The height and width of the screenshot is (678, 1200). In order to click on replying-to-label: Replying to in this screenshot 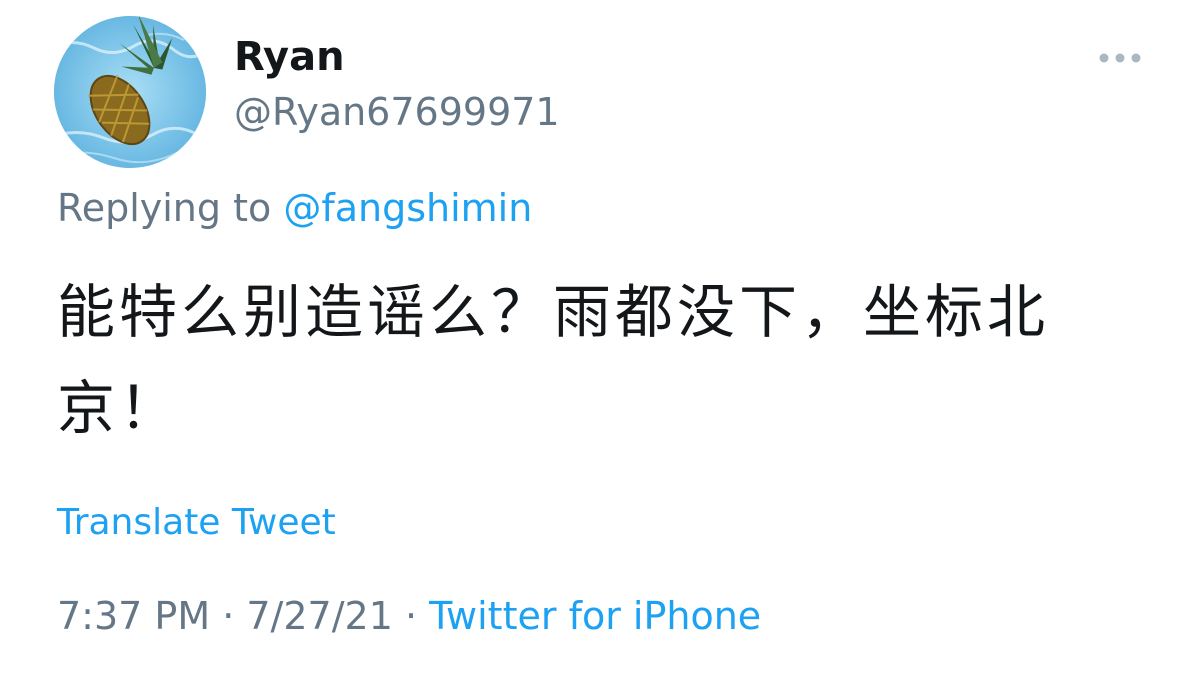, I will do `click(164, 208)`.